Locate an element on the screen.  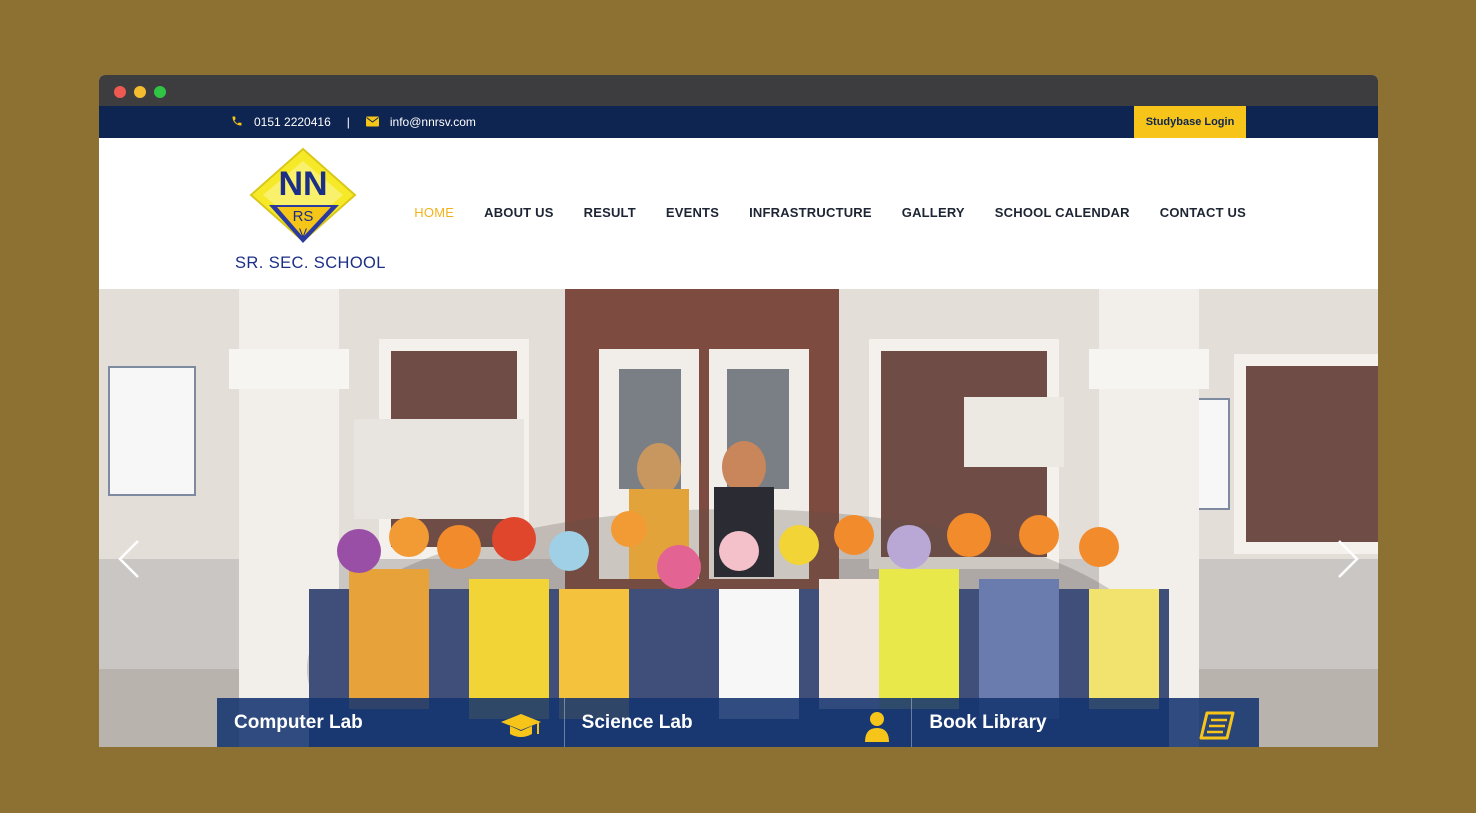
graduation-cap-icon is located at coordinates (520, 725).